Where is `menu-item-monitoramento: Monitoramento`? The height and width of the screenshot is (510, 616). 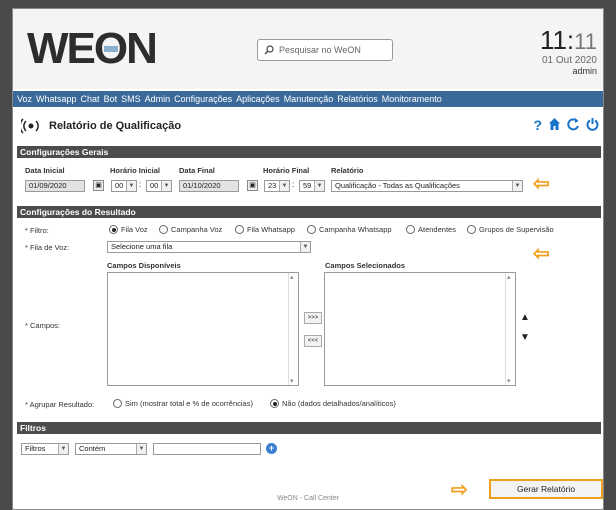 menu-item-monitoramento: Monitoramento is located at coordinates (412, 99).